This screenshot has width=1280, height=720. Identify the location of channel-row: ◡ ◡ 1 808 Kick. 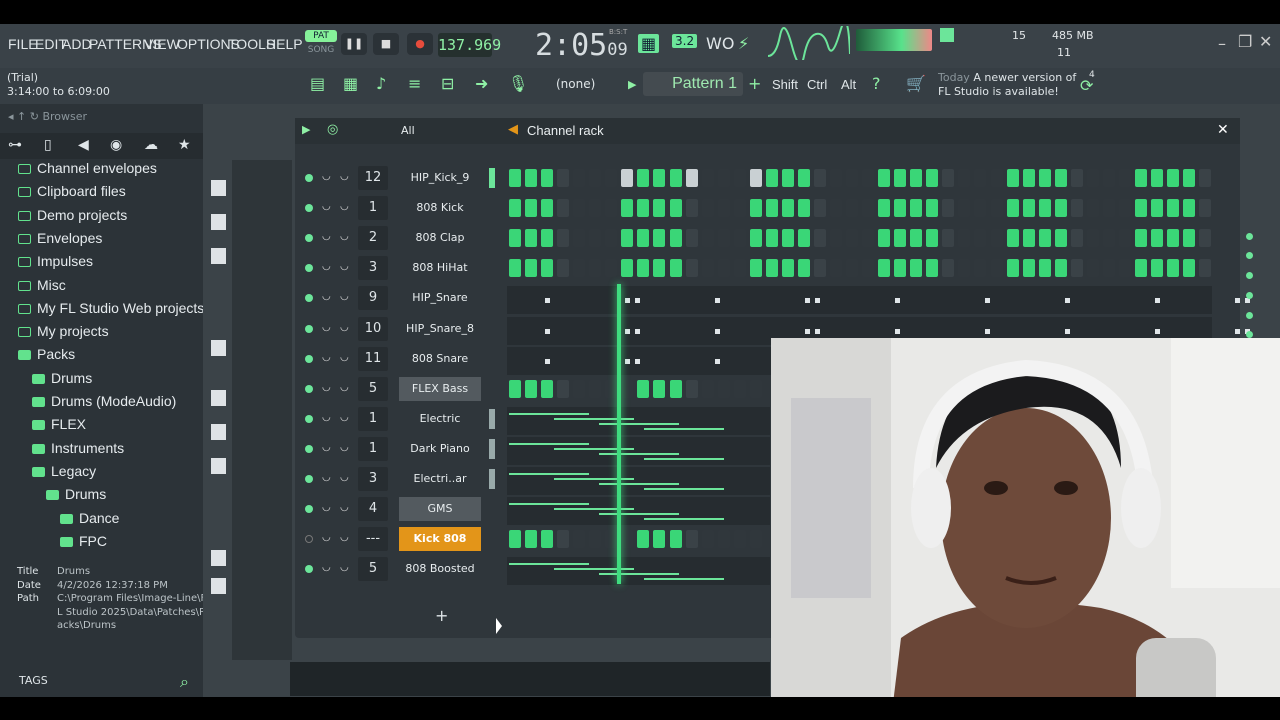
(405, 208).